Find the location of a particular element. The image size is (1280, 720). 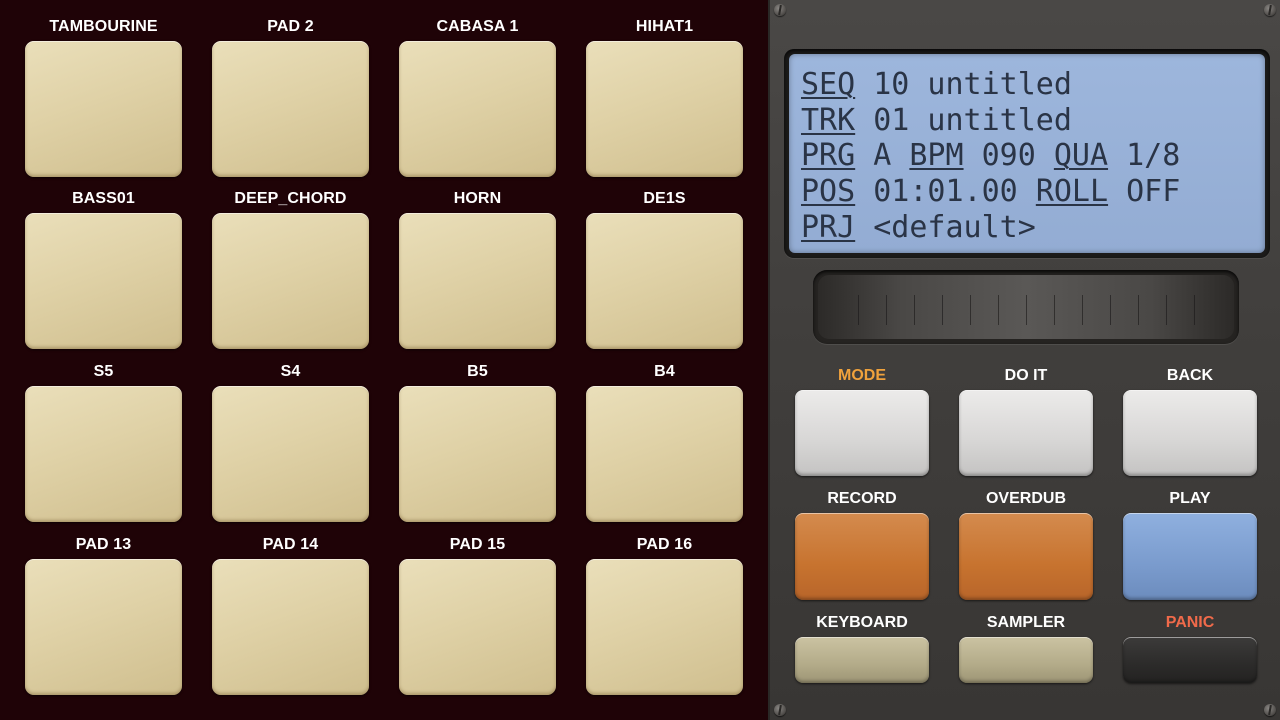

pad-cell-2: PAD 2 is located at coordinates (290, 88).